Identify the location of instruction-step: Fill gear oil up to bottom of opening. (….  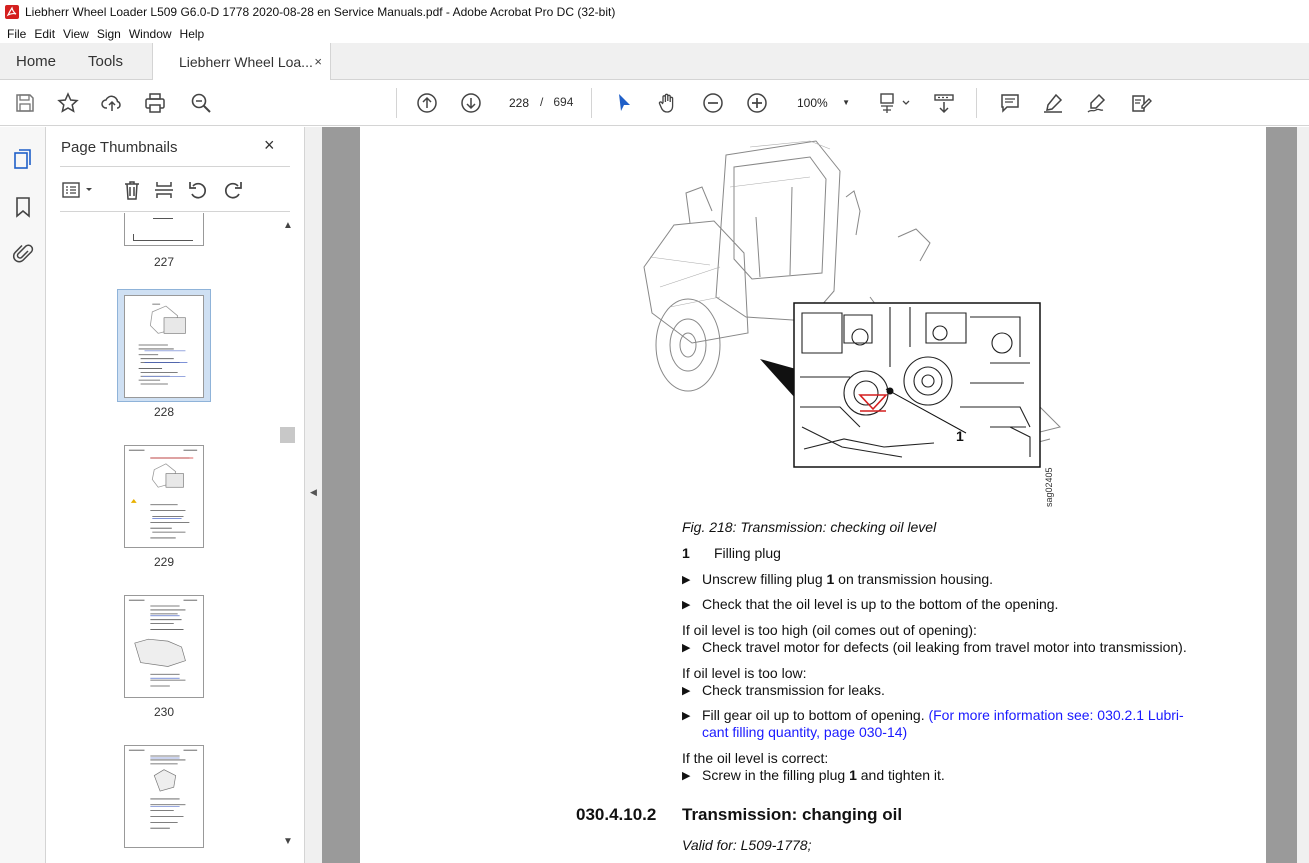
(943, 715).